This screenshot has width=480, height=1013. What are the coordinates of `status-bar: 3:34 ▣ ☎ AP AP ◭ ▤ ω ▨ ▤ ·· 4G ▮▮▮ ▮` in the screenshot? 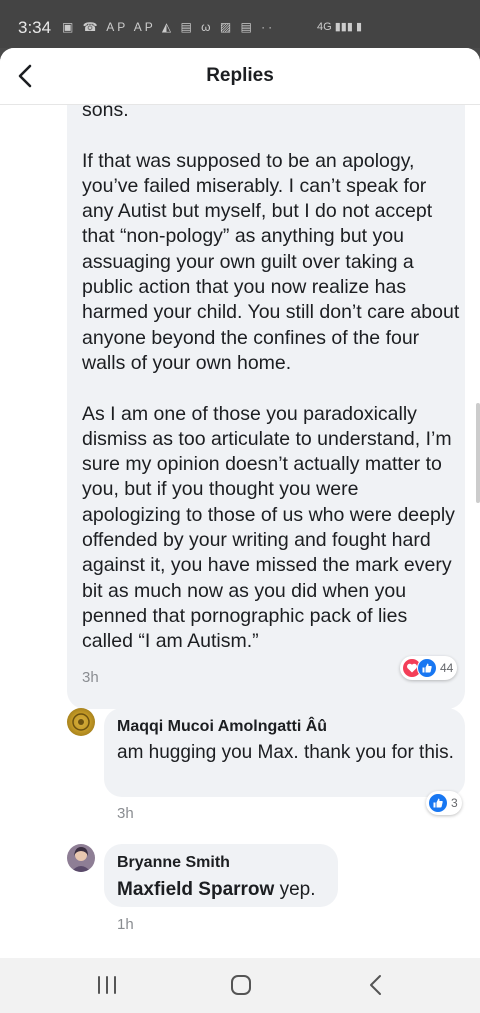 It's located at (240, 24).